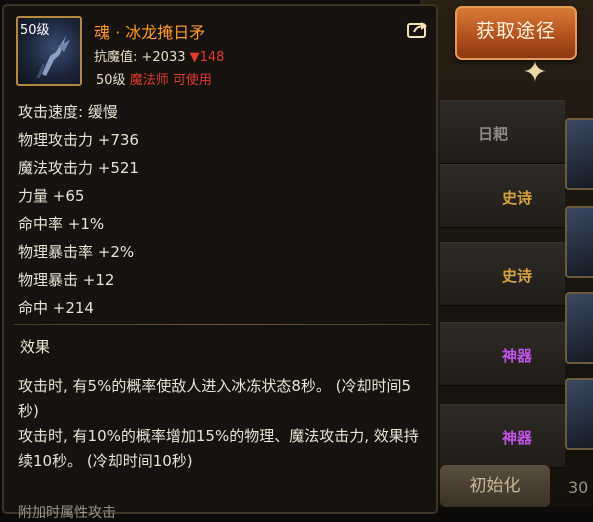  Describe the element at coordinates (68, 112) in the screenshot. I see `stat-attack-speed: 攻击速度: 缓慢` at that location.